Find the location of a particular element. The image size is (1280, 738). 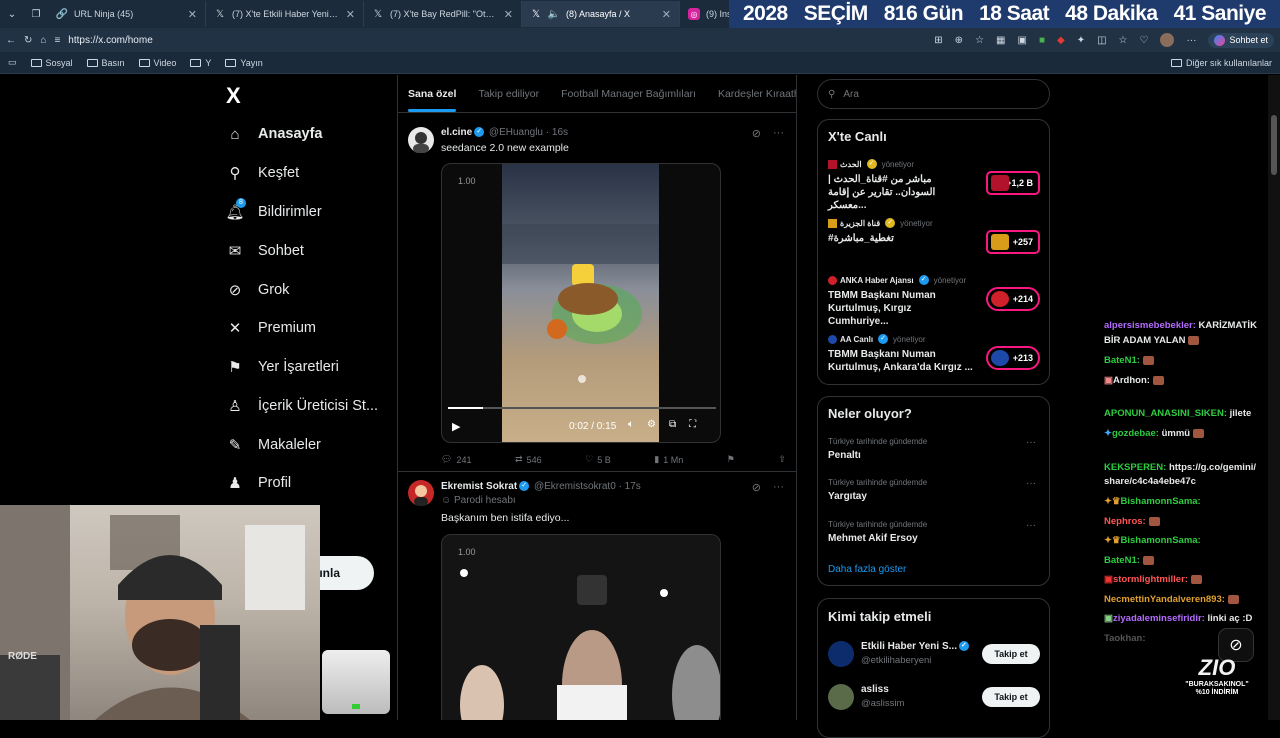

copilot-chat-button: Sohbet et is located at coordinates (1241, 40).